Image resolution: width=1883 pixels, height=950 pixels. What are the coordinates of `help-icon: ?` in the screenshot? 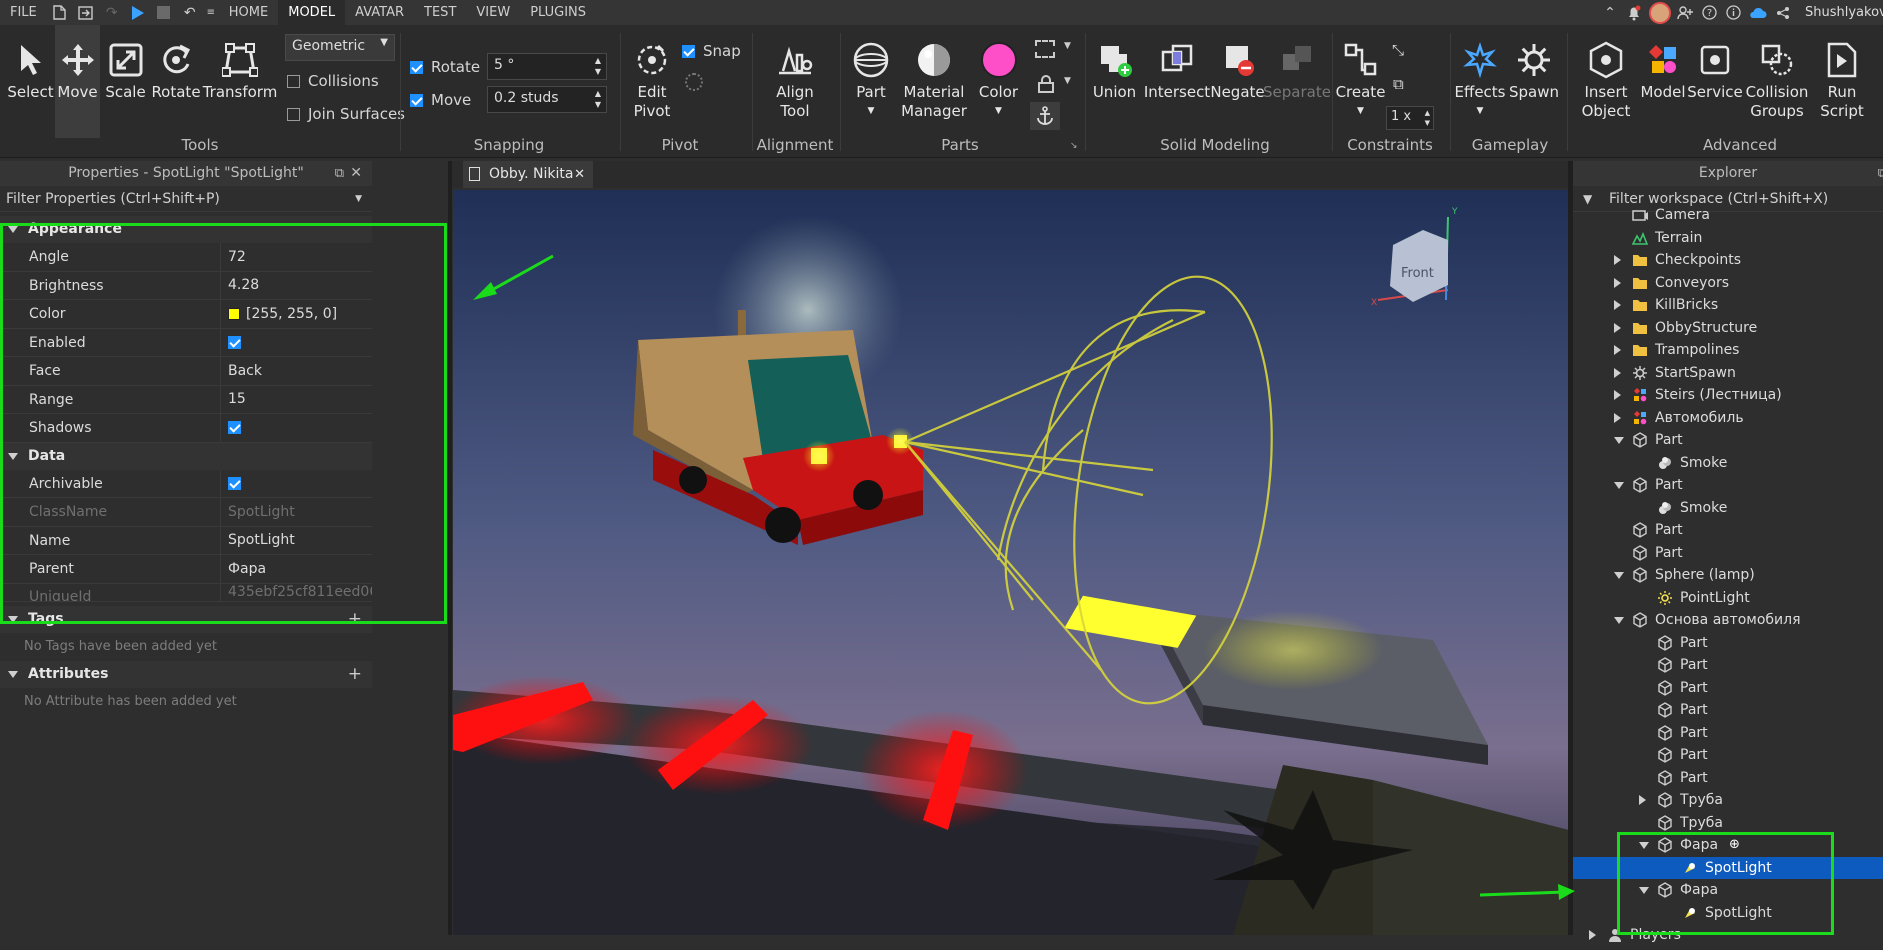 It's located at (1709, 12).